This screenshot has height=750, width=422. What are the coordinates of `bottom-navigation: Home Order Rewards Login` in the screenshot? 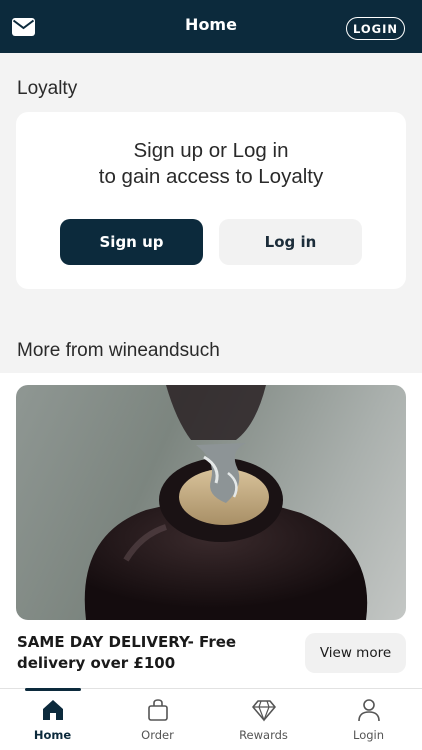 It's located at (211, 719).